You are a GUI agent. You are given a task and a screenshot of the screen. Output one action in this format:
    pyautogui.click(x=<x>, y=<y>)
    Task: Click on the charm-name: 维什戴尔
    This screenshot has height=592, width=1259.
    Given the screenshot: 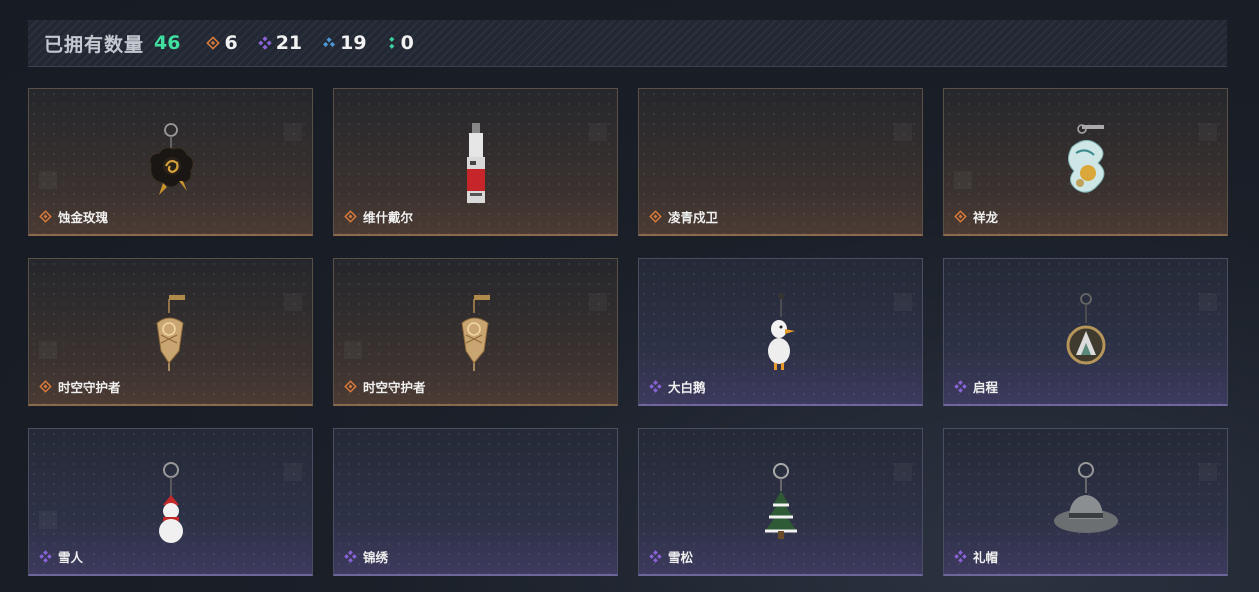 What is the action you would take?
    pyautogui.click(x=388, y=217)
    